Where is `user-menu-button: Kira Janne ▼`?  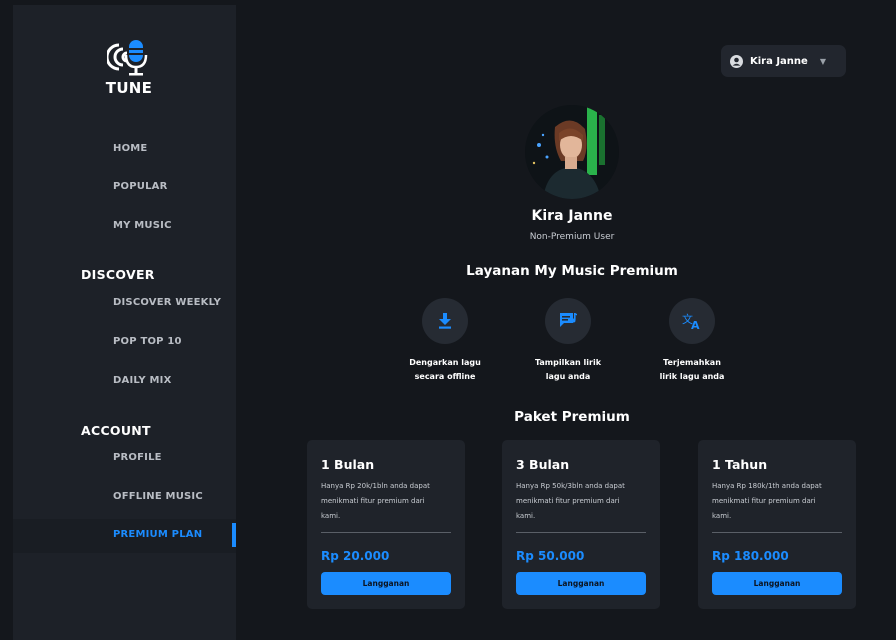
user-menu-button: Kira Janne ▼ is located at coordinates (783, 61).